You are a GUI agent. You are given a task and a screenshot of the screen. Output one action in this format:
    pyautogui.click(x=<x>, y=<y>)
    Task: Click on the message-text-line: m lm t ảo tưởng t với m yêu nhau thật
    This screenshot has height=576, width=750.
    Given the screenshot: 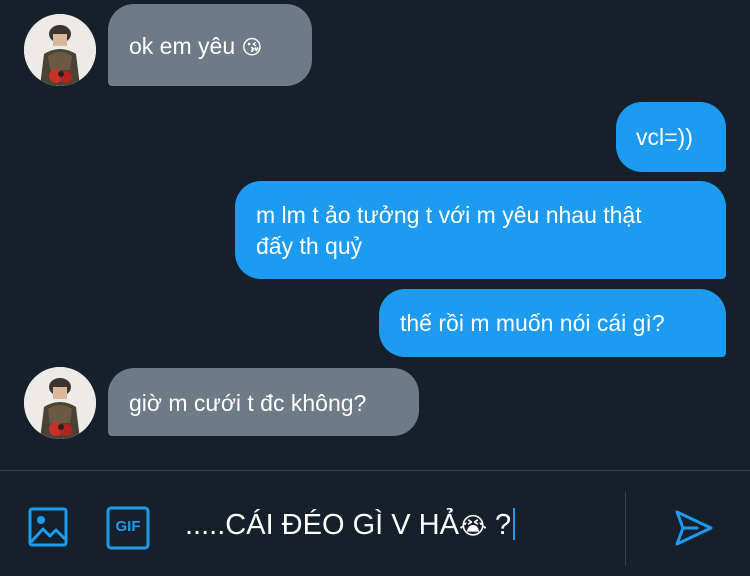 What is the action you would take?
    pyautogui.click(x=449, y=215)
    